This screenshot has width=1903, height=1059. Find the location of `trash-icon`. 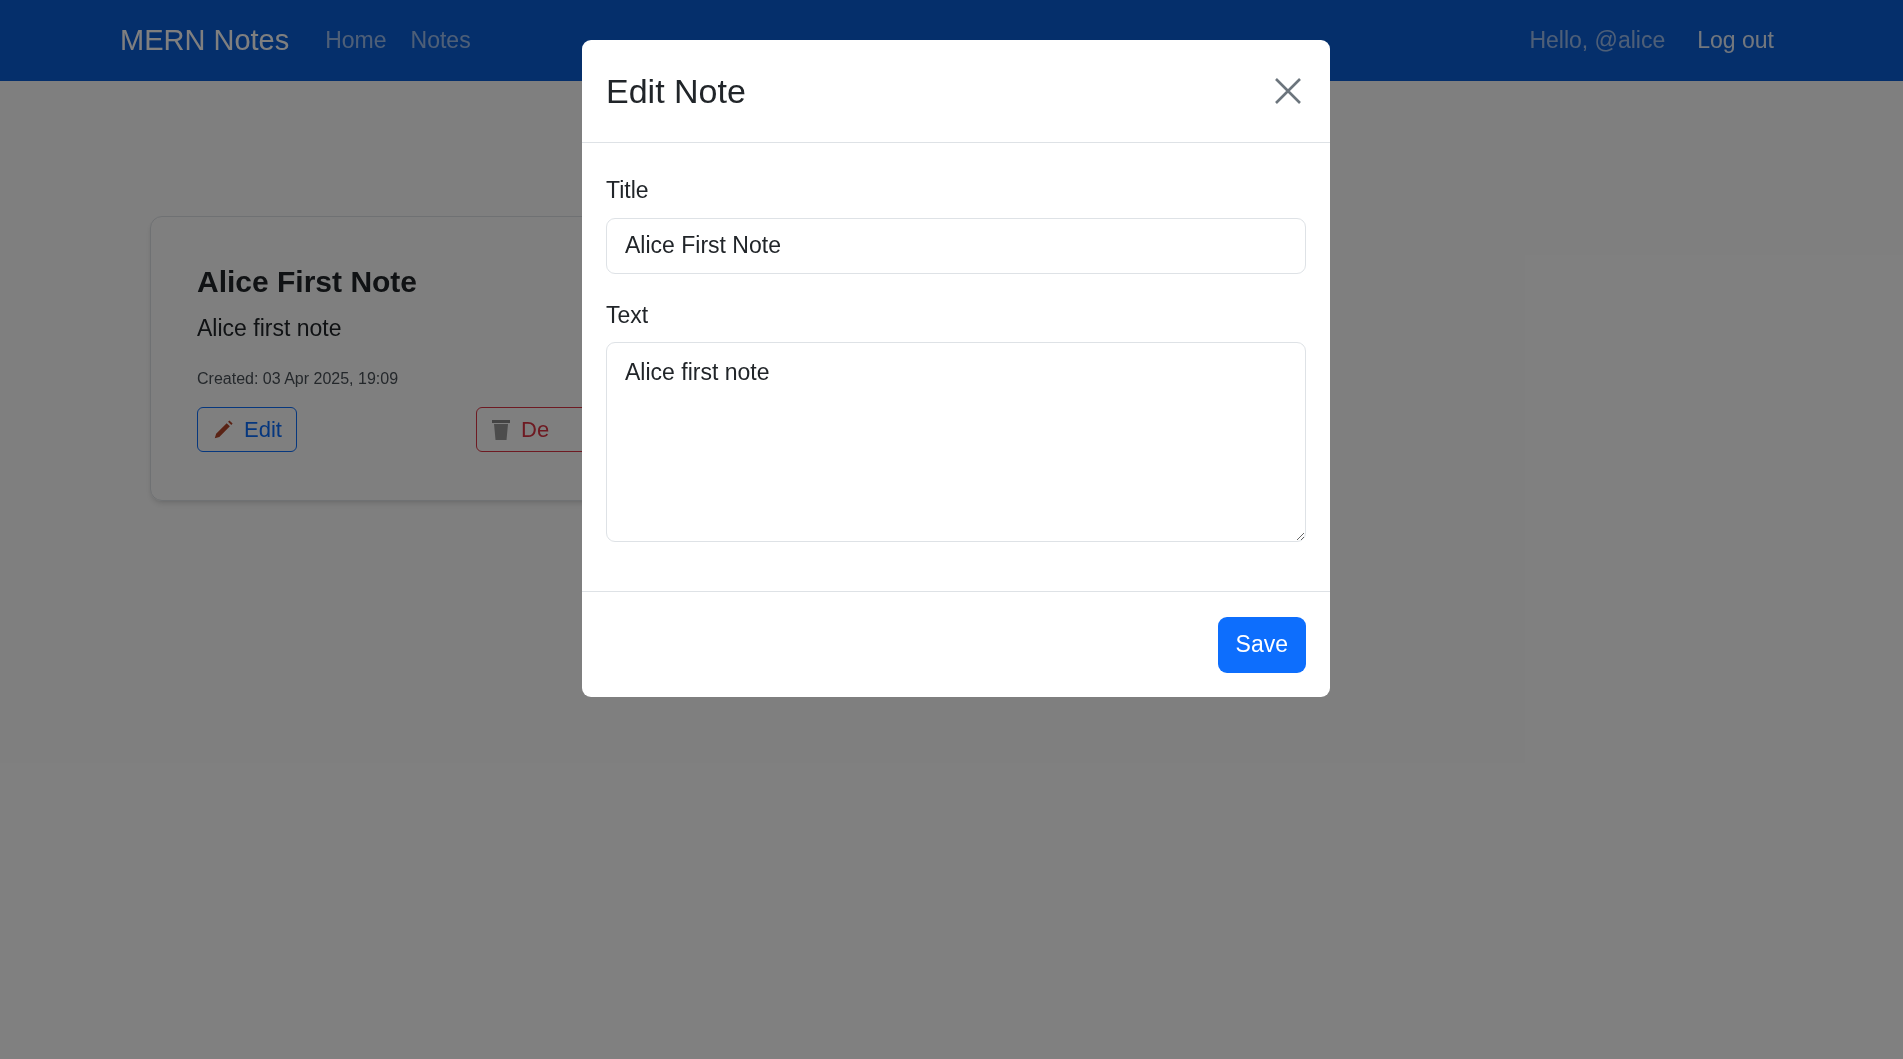

trash-icon is located at coordinates (501, 429).